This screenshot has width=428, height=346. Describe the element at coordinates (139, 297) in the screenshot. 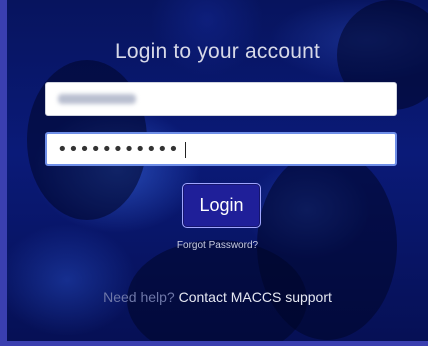

I see `help-prefix: Need help?` at that location.